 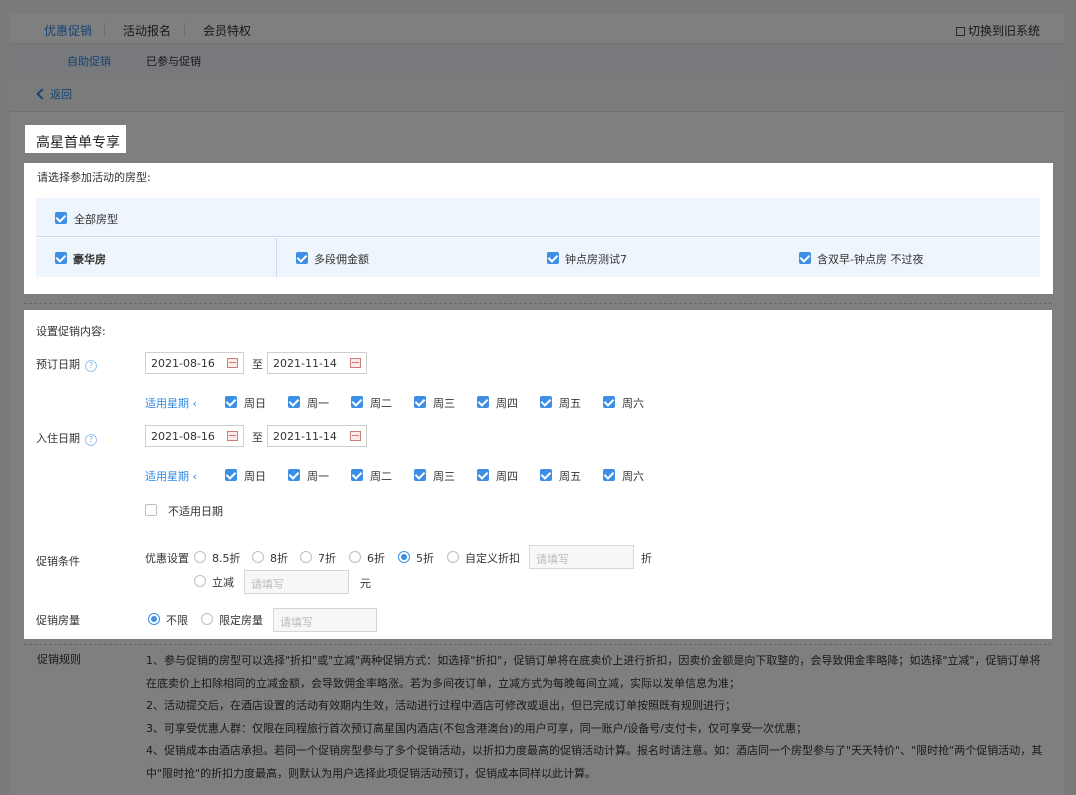 I want to click on room-qty-input: 请填写, so click(x=325, y=620).